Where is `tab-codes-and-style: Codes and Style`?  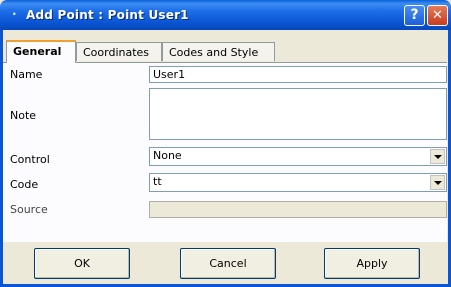 tab-codes-and-style: Codes and Style is located at coordinates (218, 51).